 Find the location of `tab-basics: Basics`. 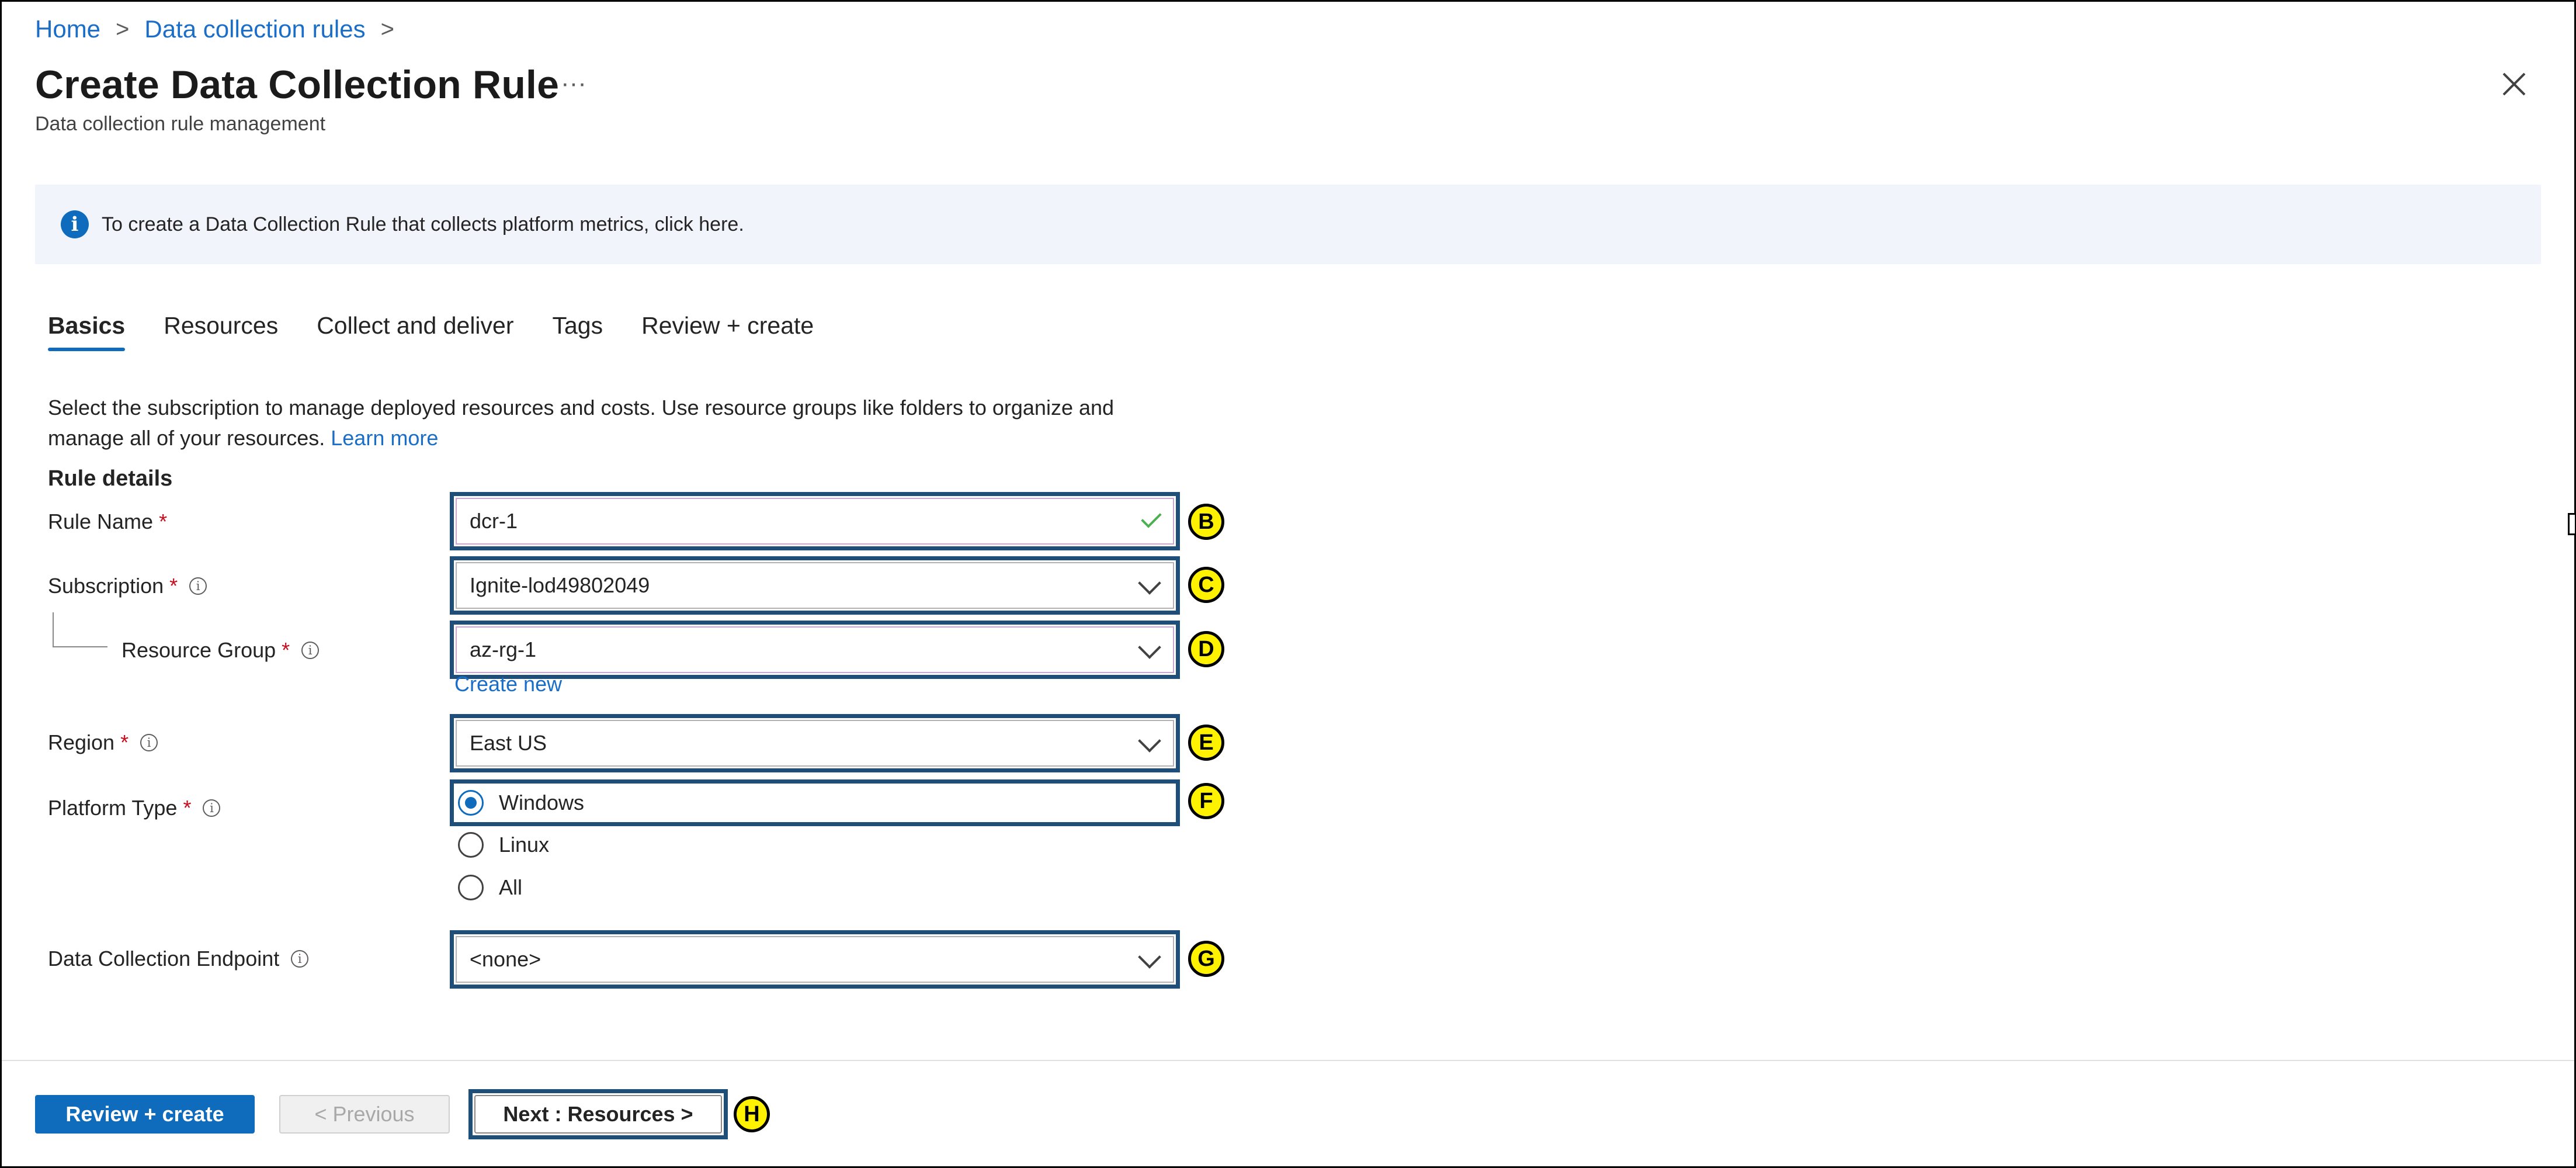

tab-basics: Basics is located at coordinates (87, 331).